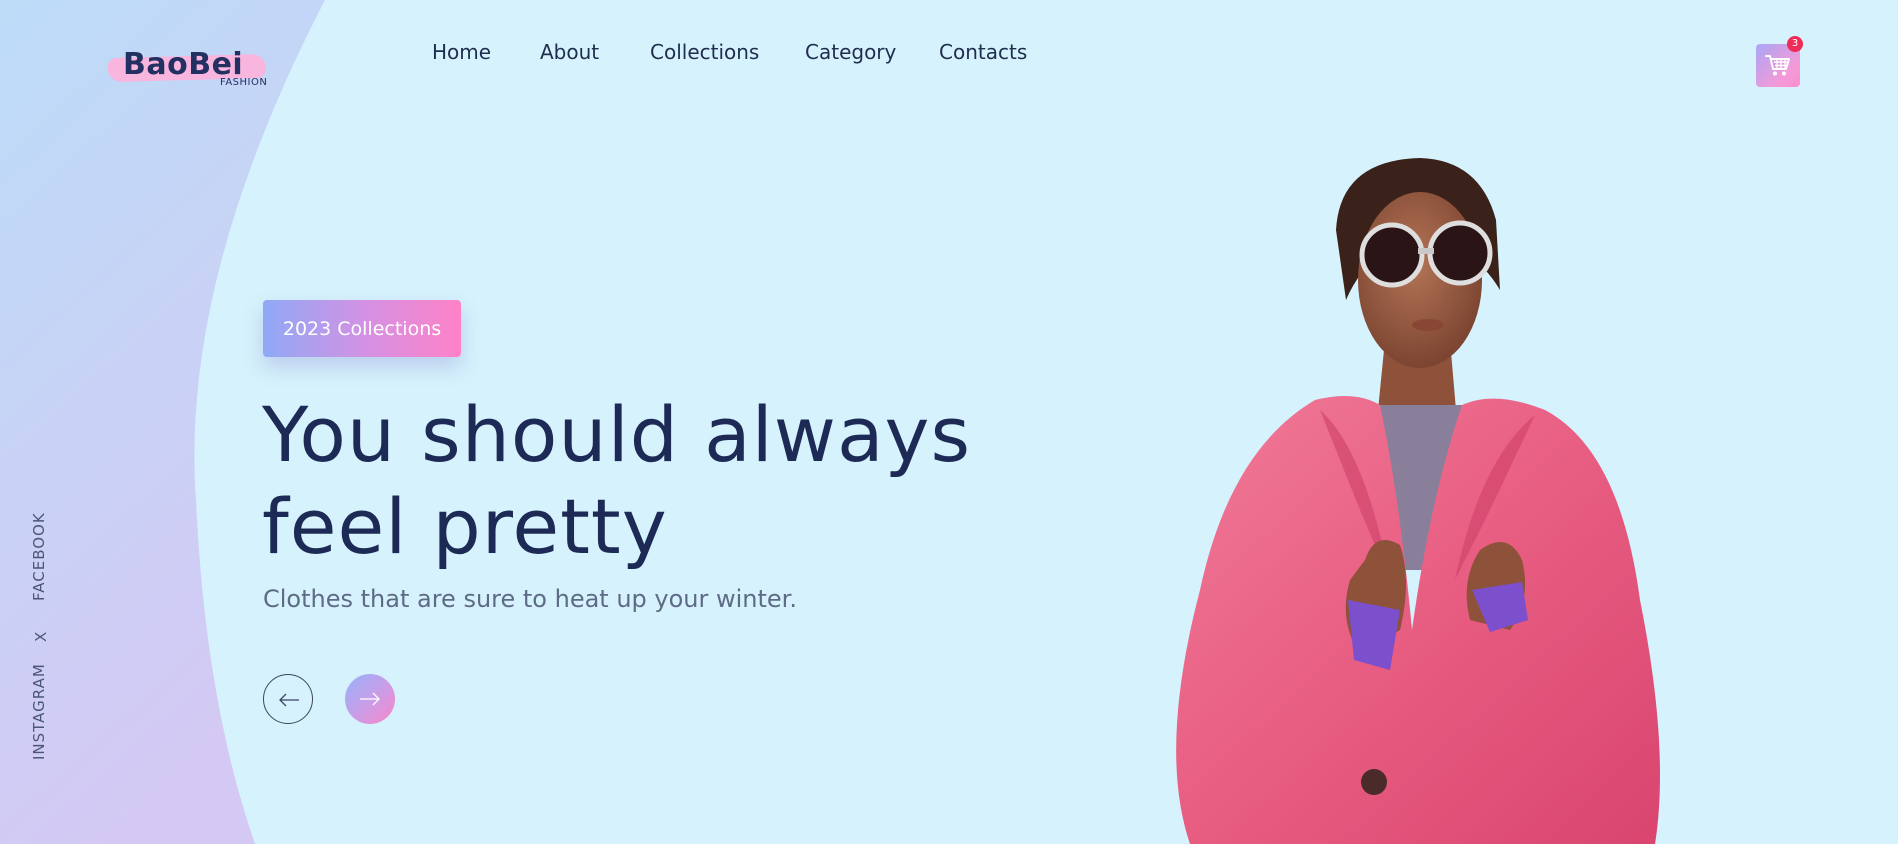 Image resolution: width=1898 pixels, height=844 pixels. I want to click on previous-slide-button, so click(288, 699).